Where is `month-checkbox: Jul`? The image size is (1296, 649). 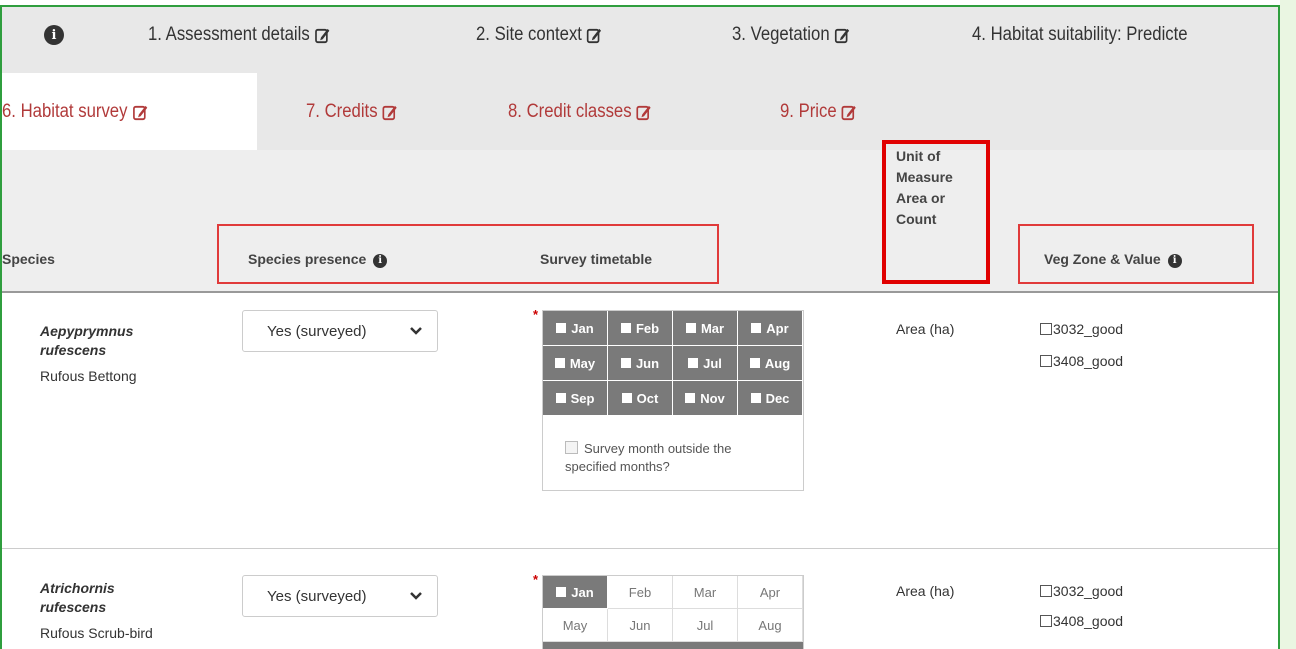
month-checkbox: Jul is located at coordinates (705, 363).